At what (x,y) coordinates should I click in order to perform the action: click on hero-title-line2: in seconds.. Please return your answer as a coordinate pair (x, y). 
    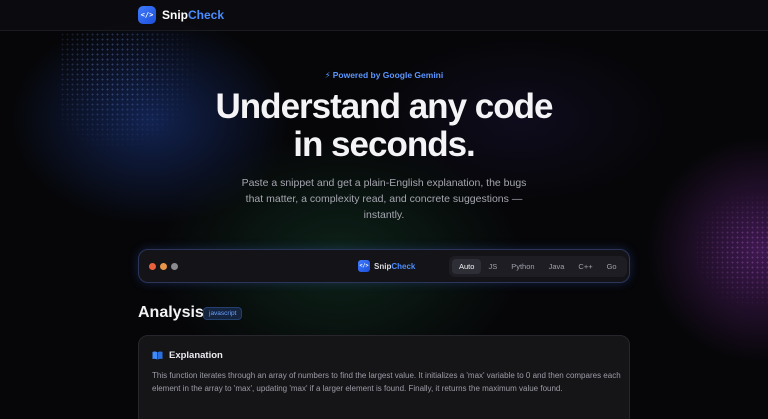
    Looking at the image, I should click on (384, 144).